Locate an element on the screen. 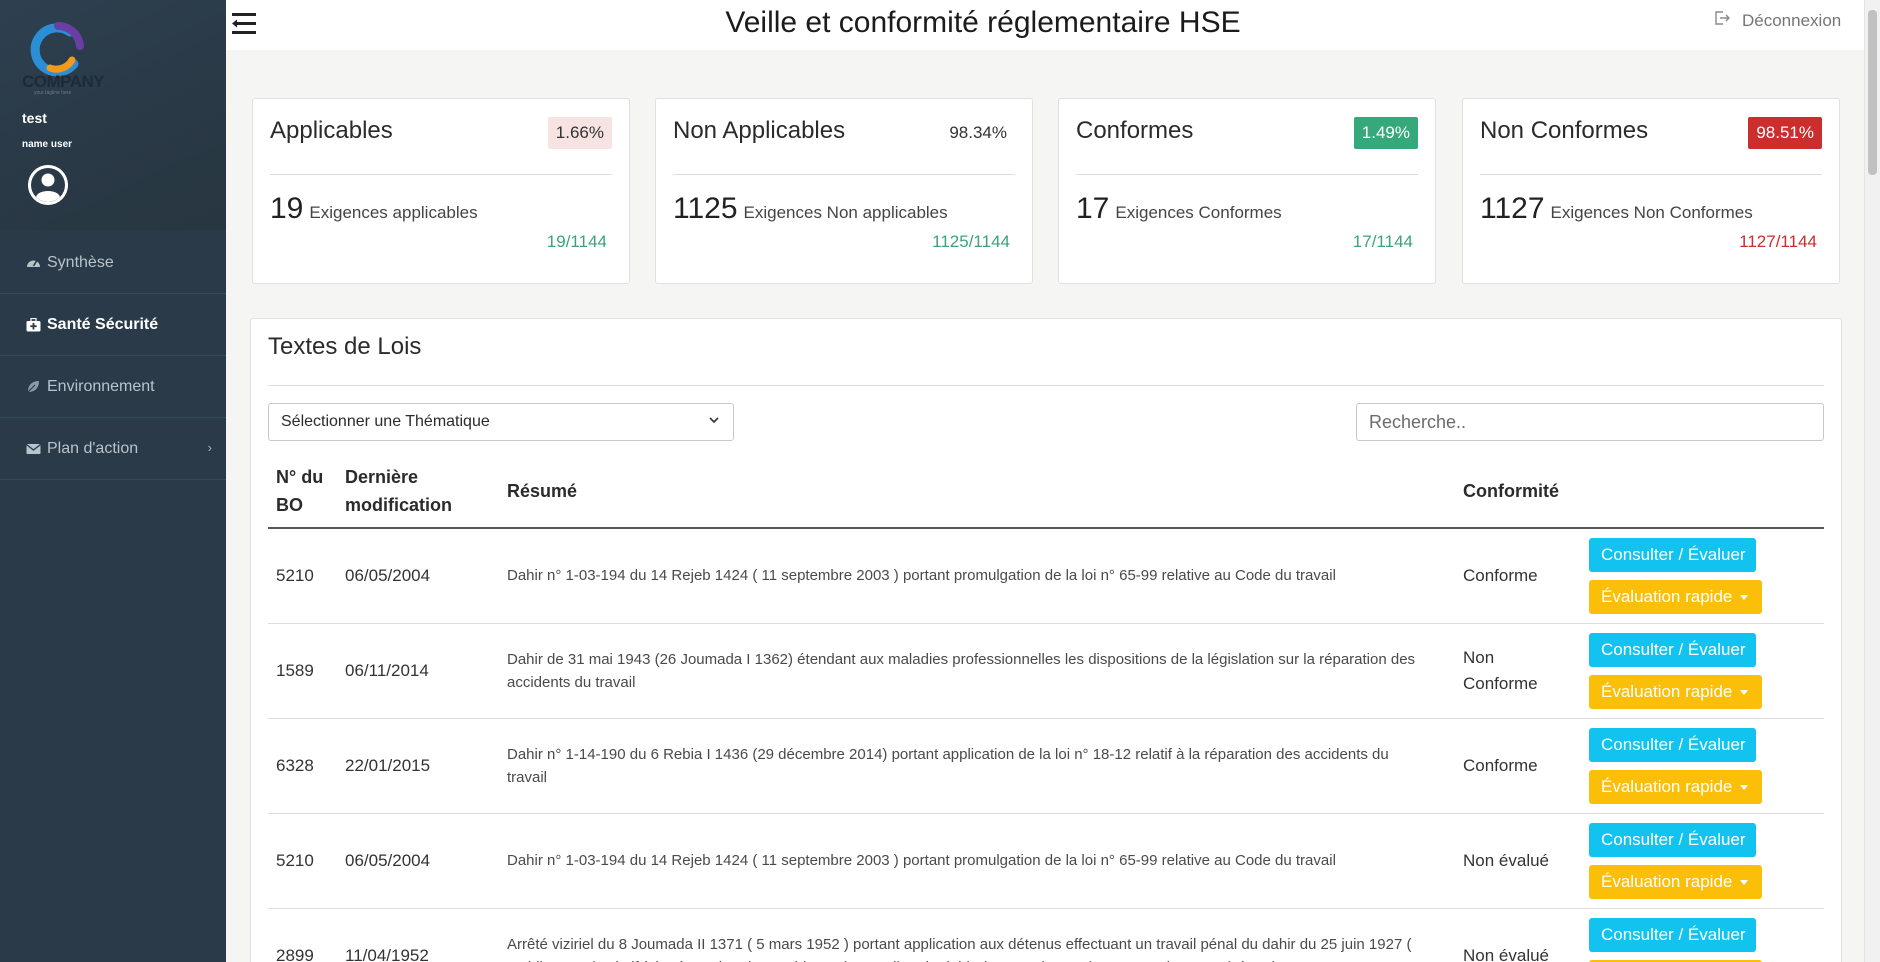 This screenshot has height=962, width=1880. stat-title: Non Applicables is located at coordinates (759, 130).